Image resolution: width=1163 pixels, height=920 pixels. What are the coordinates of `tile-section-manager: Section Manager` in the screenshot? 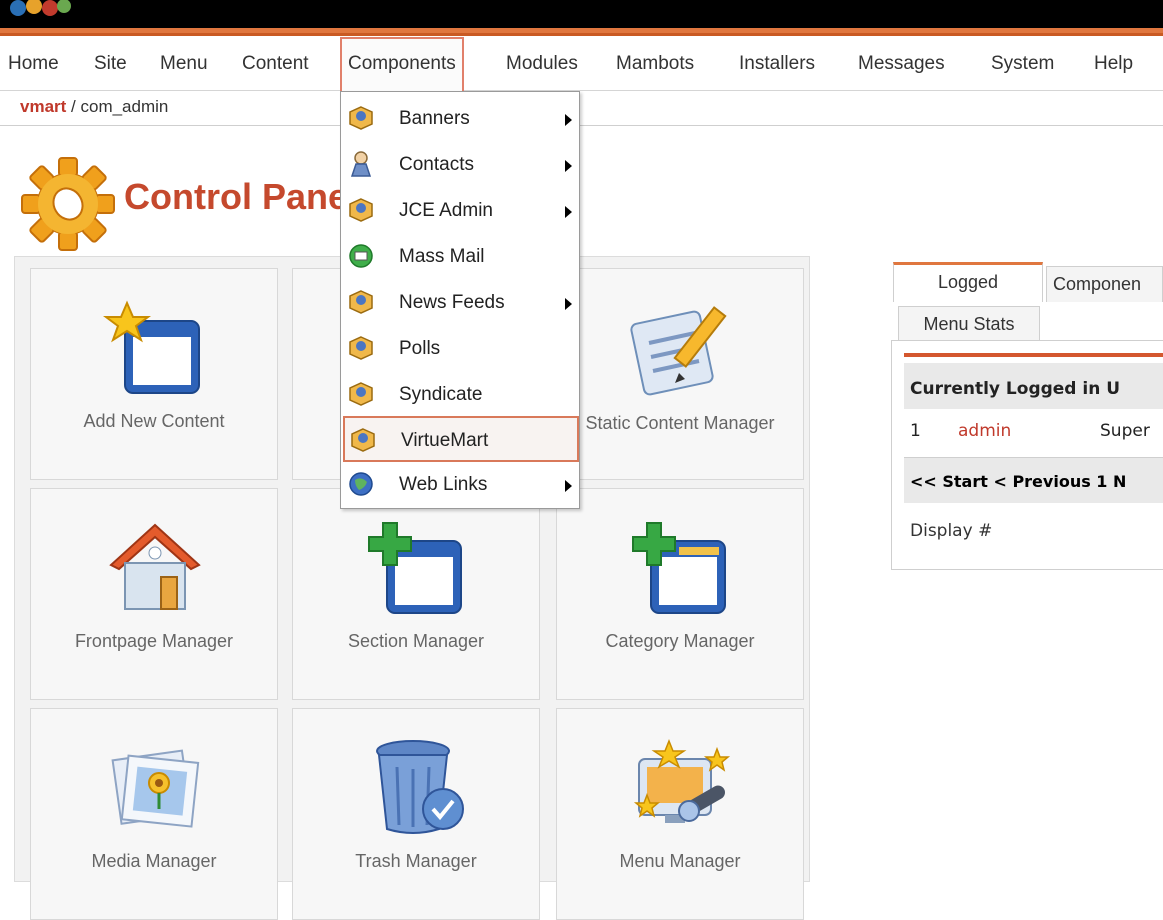 It's located at (416, 594).